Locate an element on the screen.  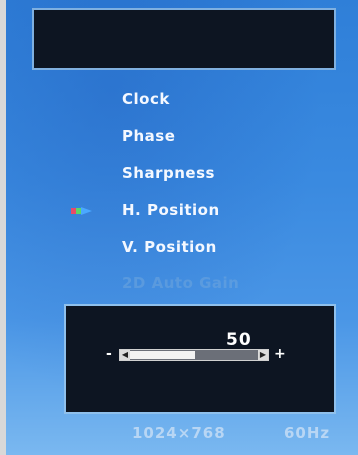
slider-right-arrow-icon: ▶ is located at coordinates (263, 355).